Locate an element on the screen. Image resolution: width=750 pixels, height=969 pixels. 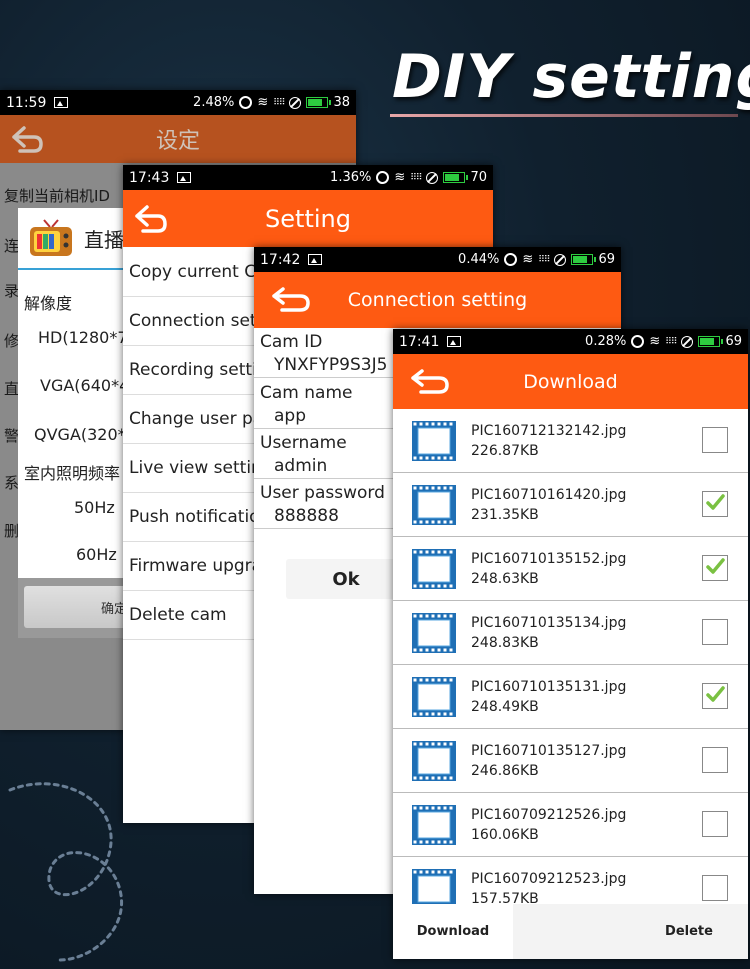
page-title: Connection setting is located at coordinates (437, 300).